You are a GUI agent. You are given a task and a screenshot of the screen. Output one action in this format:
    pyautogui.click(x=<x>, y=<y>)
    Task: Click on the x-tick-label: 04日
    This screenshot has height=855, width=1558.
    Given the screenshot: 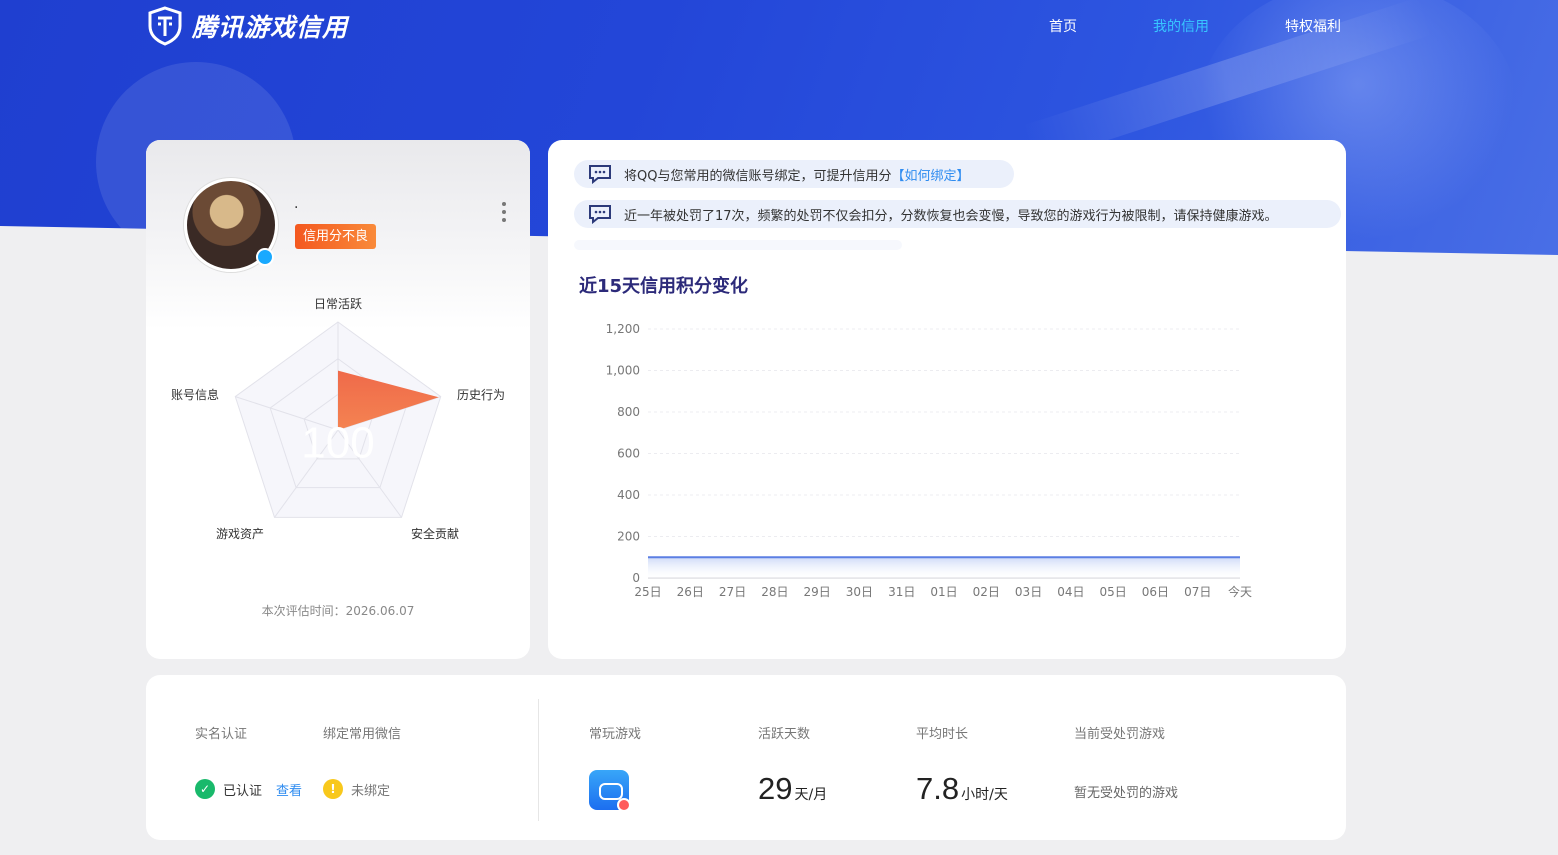 What is the action you would take?
    pyautogui.click(x=1070, y=592)
    